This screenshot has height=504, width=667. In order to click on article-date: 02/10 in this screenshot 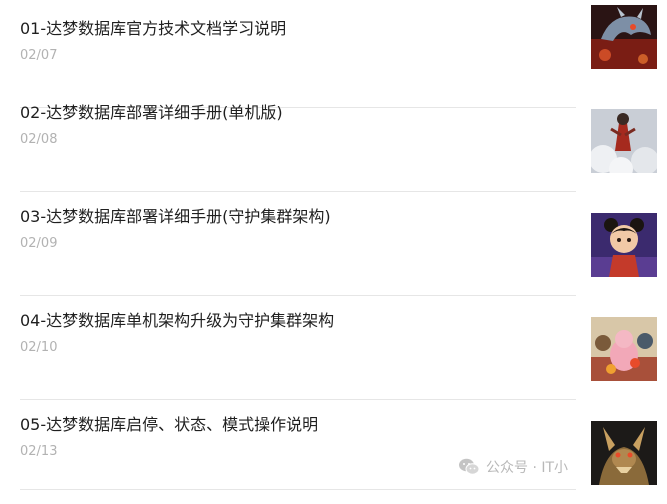, I will do `click(39, 347)`.